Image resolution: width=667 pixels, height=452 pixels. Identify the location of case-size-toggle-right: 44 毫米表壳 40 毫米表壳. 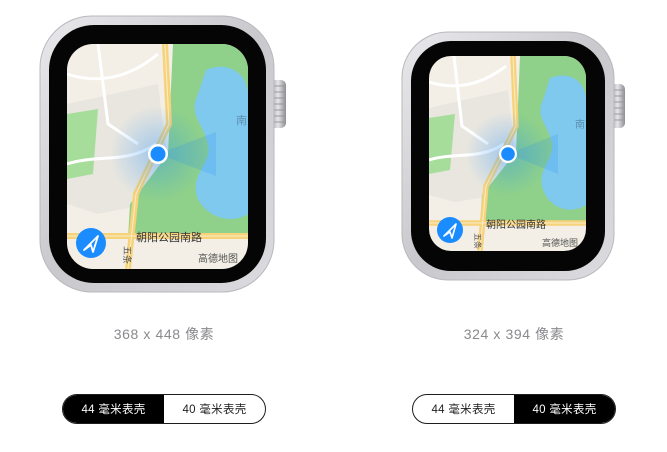
(514, 409).